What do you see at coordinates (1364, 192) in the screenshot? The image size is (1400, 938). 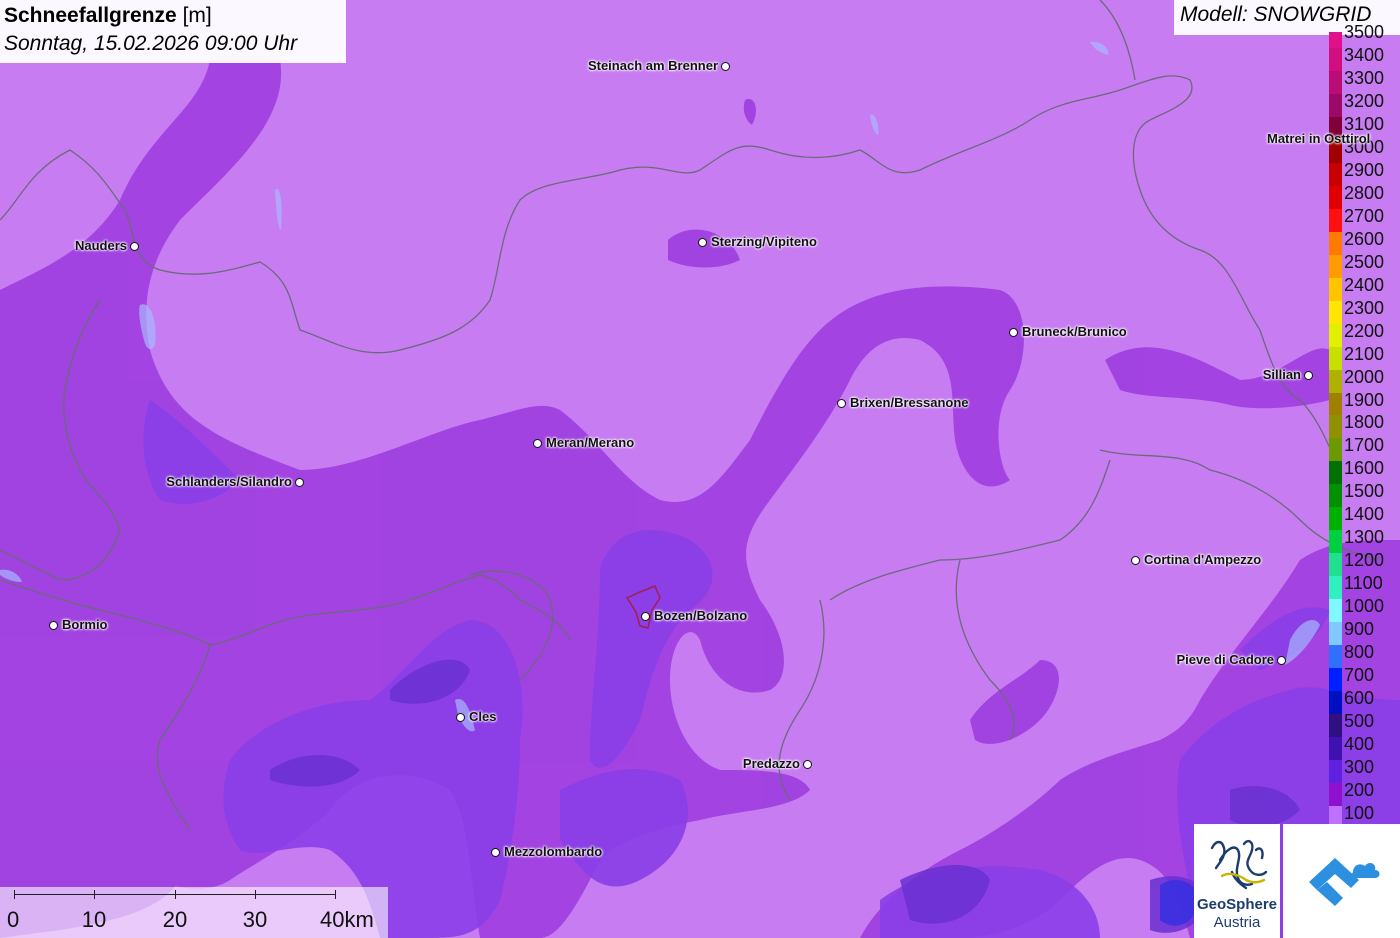 I see `legend-label-2800: 2800` at bounding box center [1364, 192].